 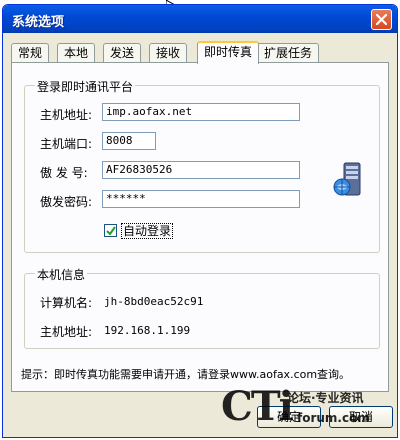 I want to click on window-title: 系统选项, so click(x=38, y=22).